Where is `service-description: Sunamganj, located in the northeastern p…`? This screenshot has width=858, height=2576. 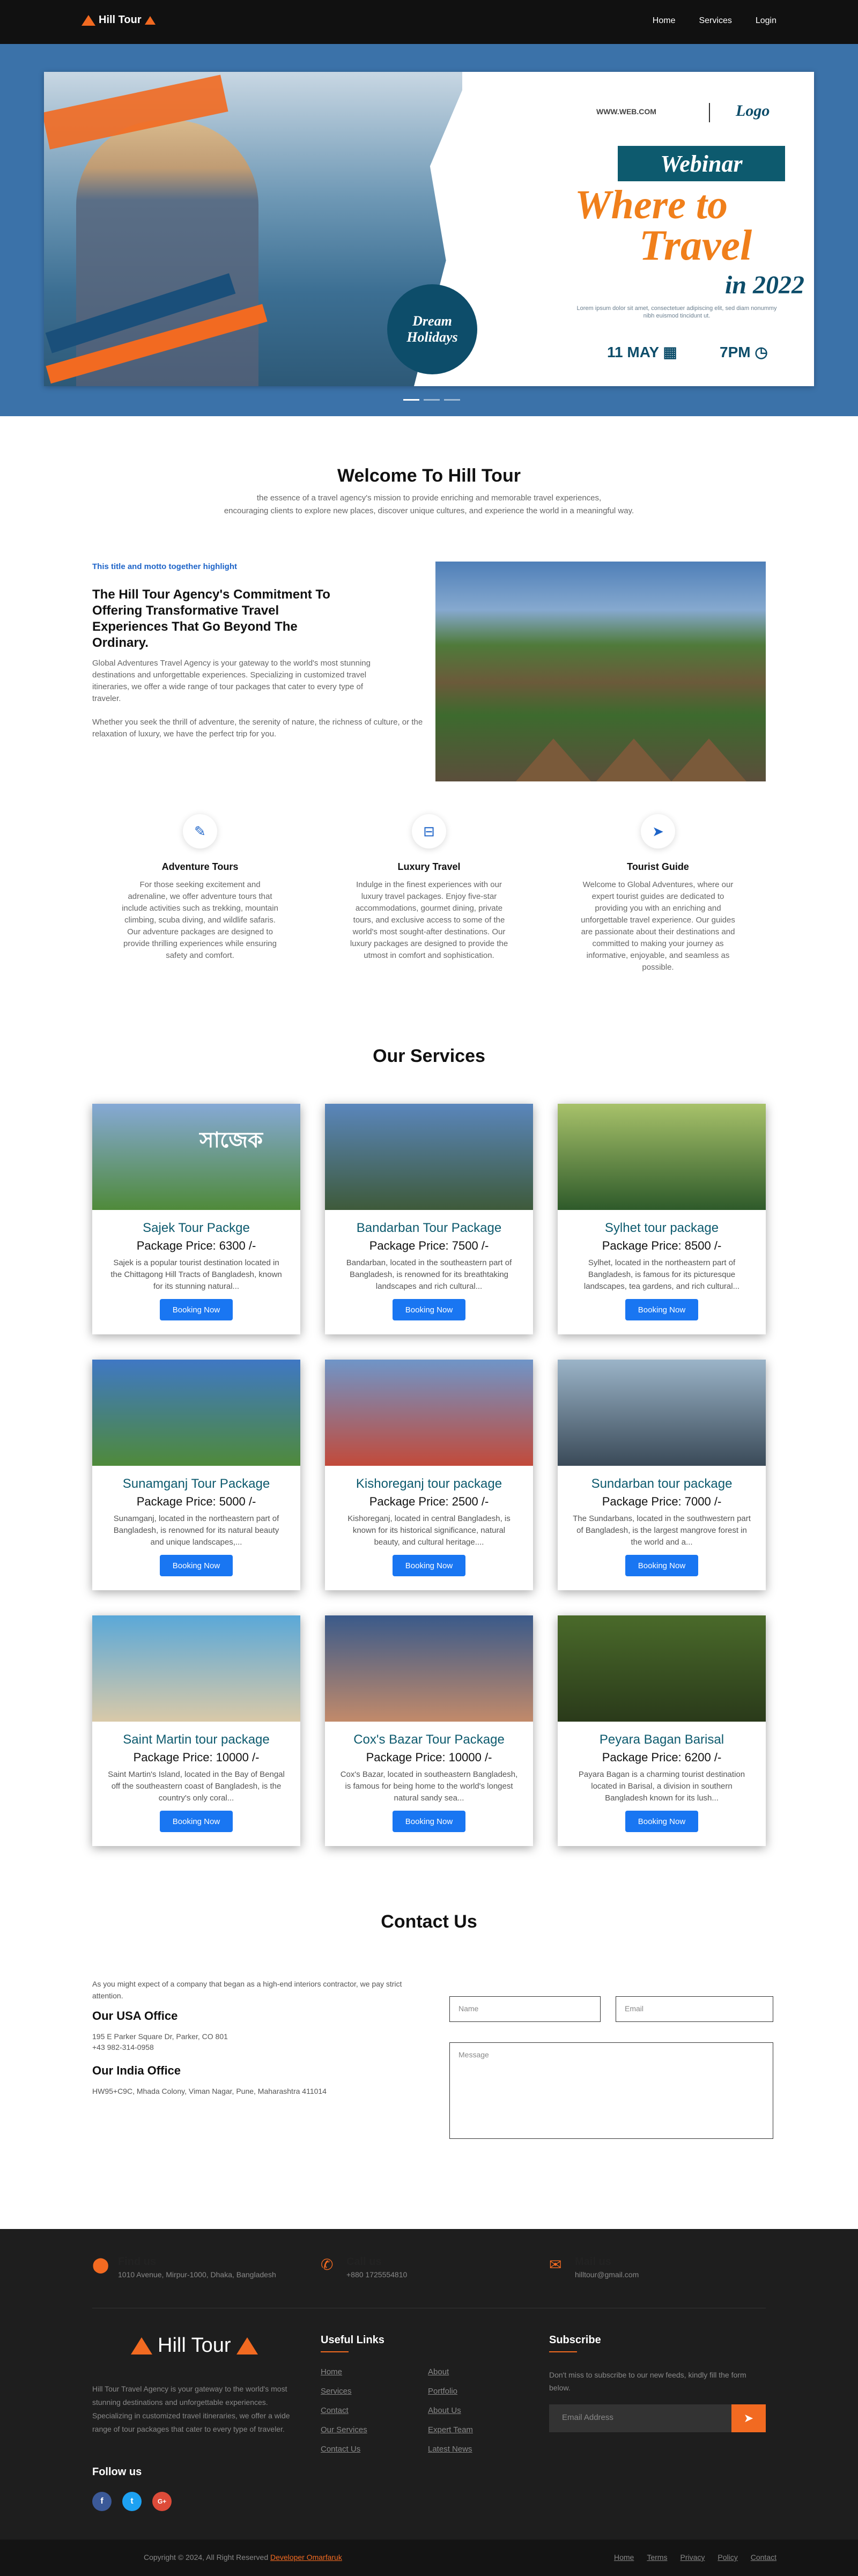 service-description: Sunamganj, located in the northeastern p… is located at coordinates (196, 1531).